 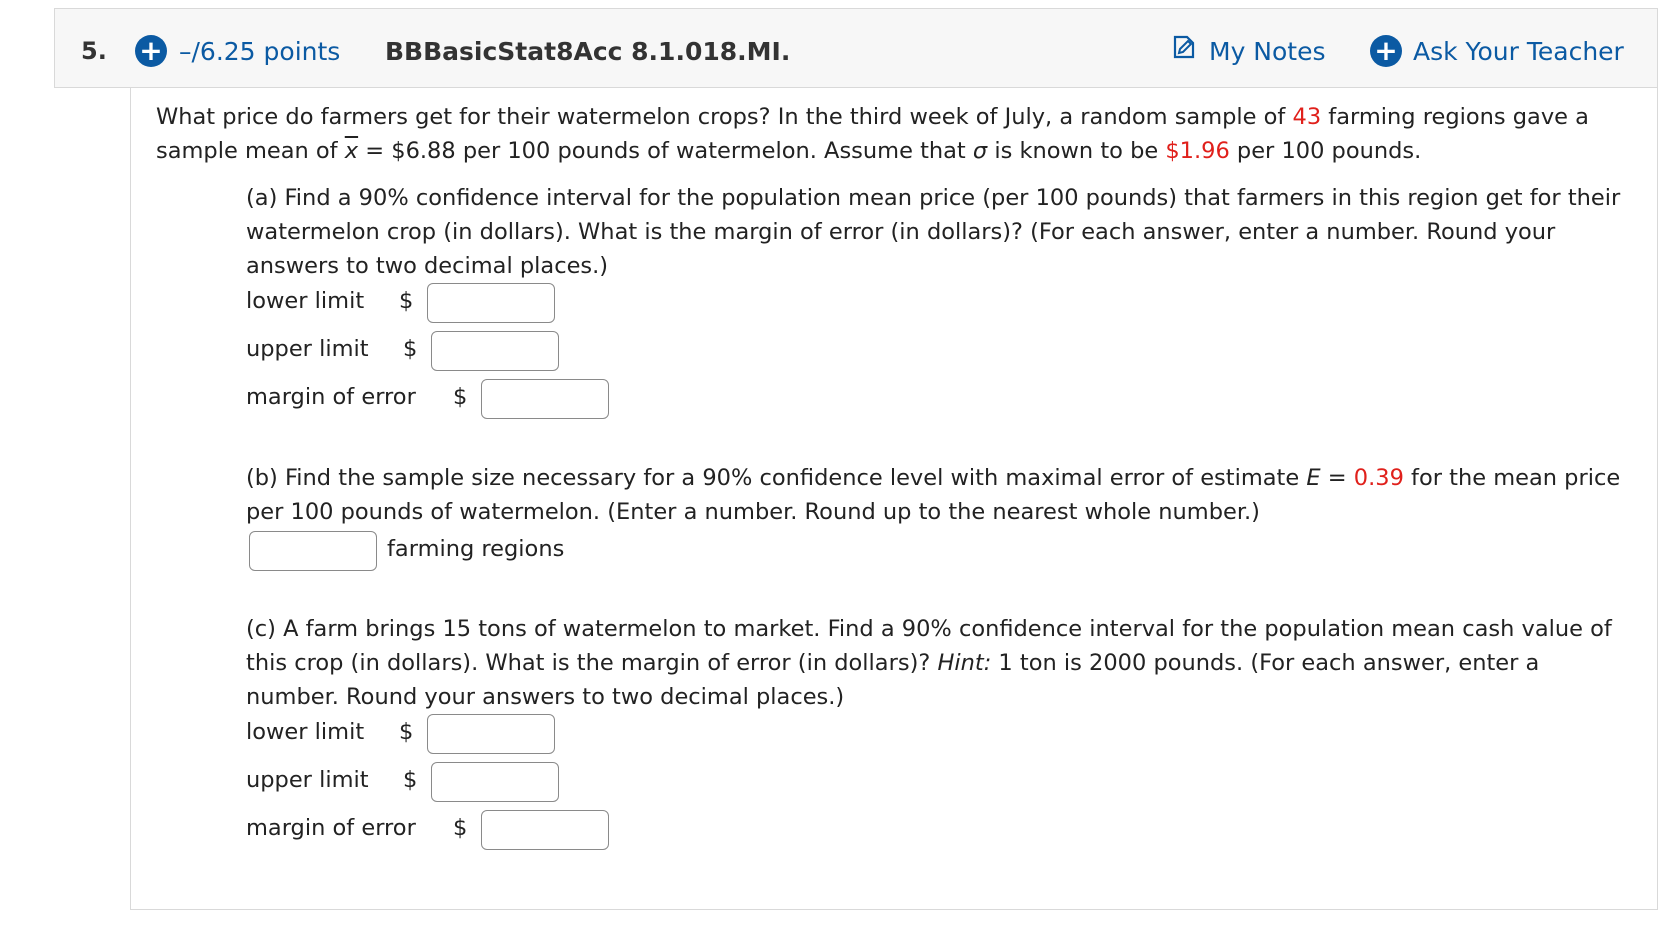 I want to click on part-a-lower-limit-input, so click(x=491, y=303).